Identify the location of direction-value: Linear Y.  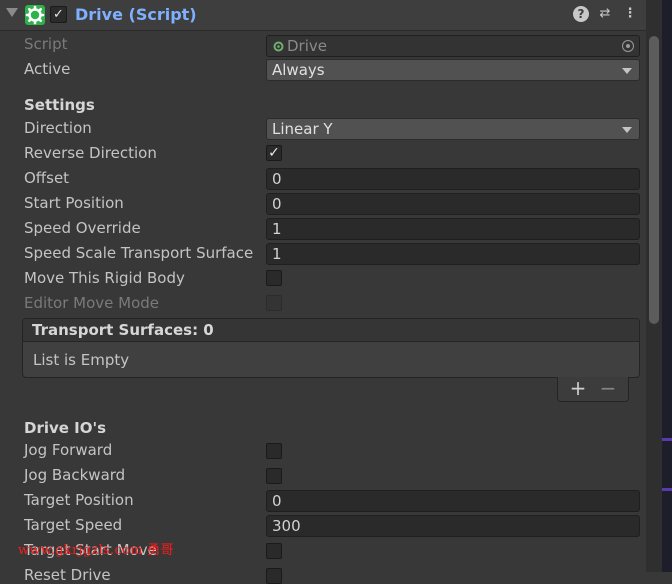
(302, 129).